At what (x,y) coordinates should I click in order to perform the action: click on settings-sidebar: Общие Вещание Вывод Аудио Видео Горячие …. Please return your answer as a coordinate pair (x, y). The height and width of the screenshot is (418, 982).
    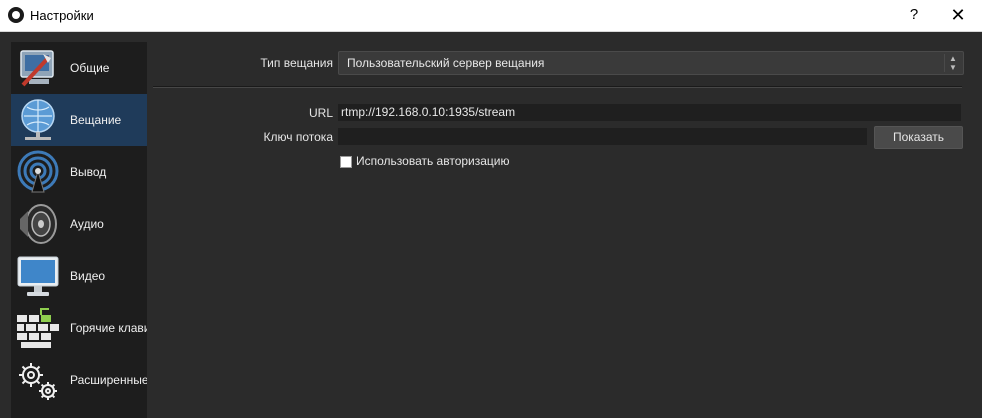
    Looking at the image, I should click on (79, 230).